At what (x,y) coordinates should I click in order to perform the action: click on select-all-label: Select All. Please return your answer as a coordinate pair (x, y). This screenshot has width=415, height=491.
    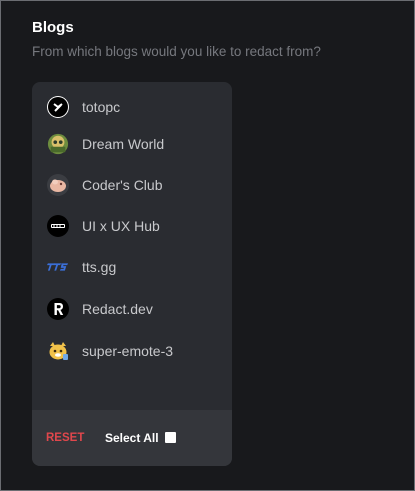
    Looking at the image, I should click on (132, 438).